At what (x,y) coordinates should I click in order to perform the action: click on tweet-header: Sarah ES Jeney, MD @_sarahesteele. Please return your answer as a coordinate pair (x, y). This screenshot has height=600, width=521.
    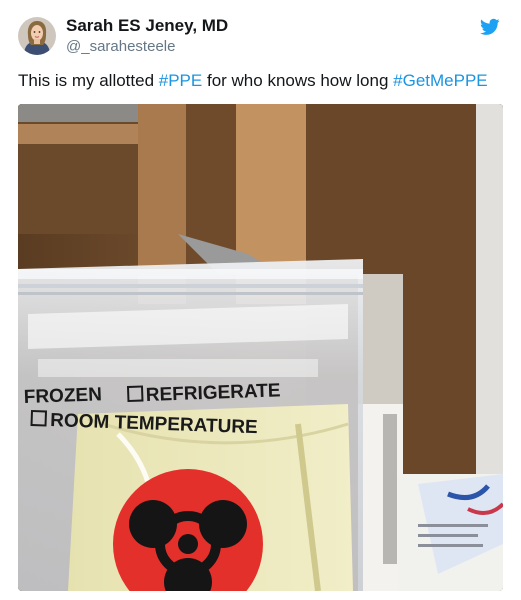
    Looking at the image, I should click on (123, 36).